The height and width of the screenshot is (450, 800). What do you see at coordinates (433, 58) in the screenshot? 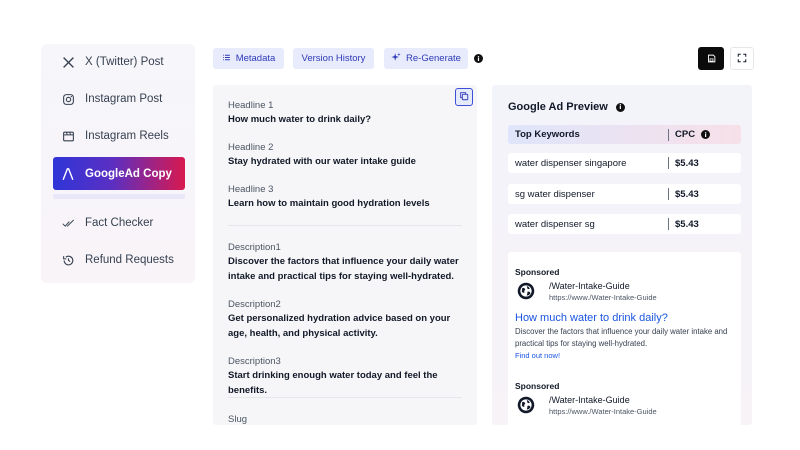
I see `regenerate-label: Re-Generate` at bounding box center [433, 58].